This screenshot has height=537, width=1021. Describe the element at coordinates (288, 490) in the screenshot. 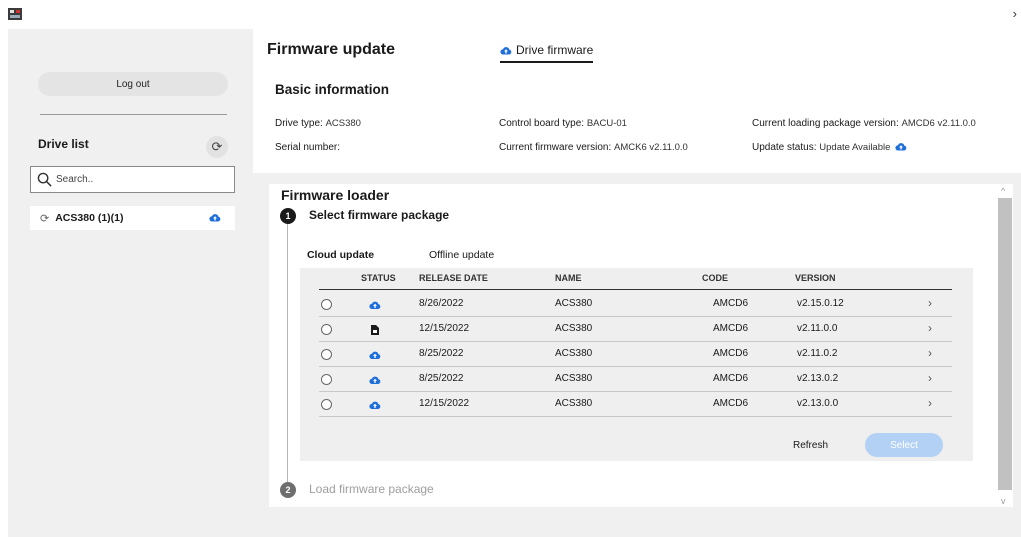

I see `step-2-indicator: 2` at that location.